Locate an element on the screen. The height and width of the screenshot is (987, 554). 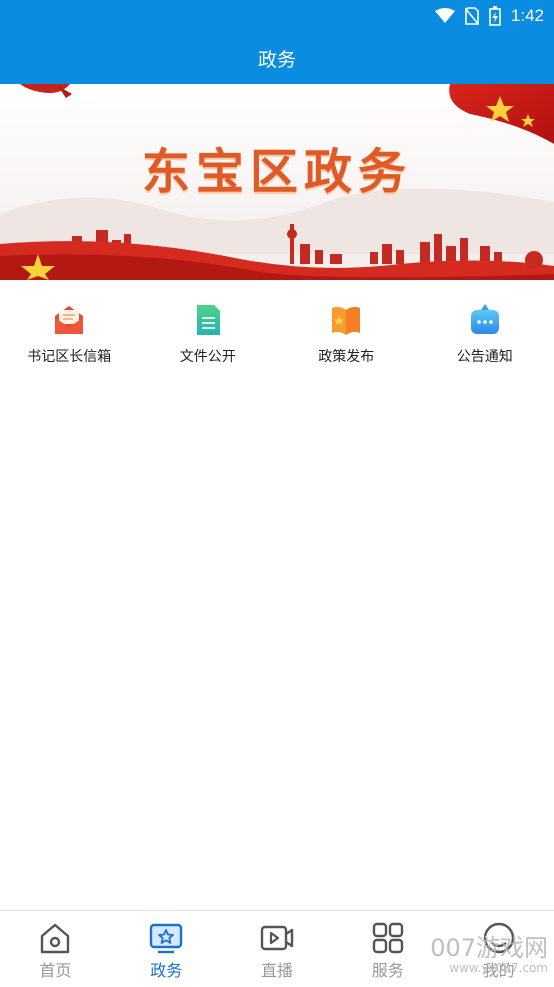
shortcut-label: 书记区长信箱 is located at coordinates (69, 356).